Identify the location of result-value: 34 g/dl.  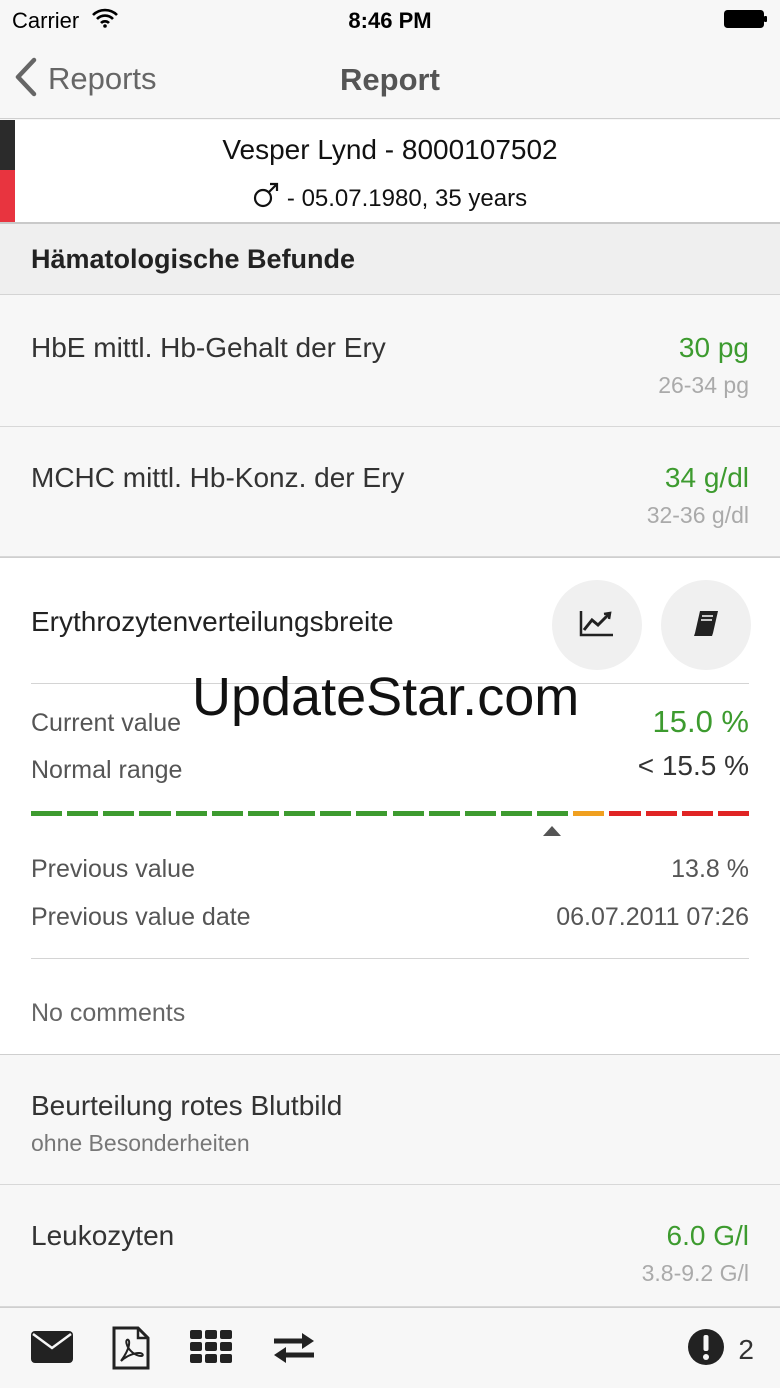
(706, 477).